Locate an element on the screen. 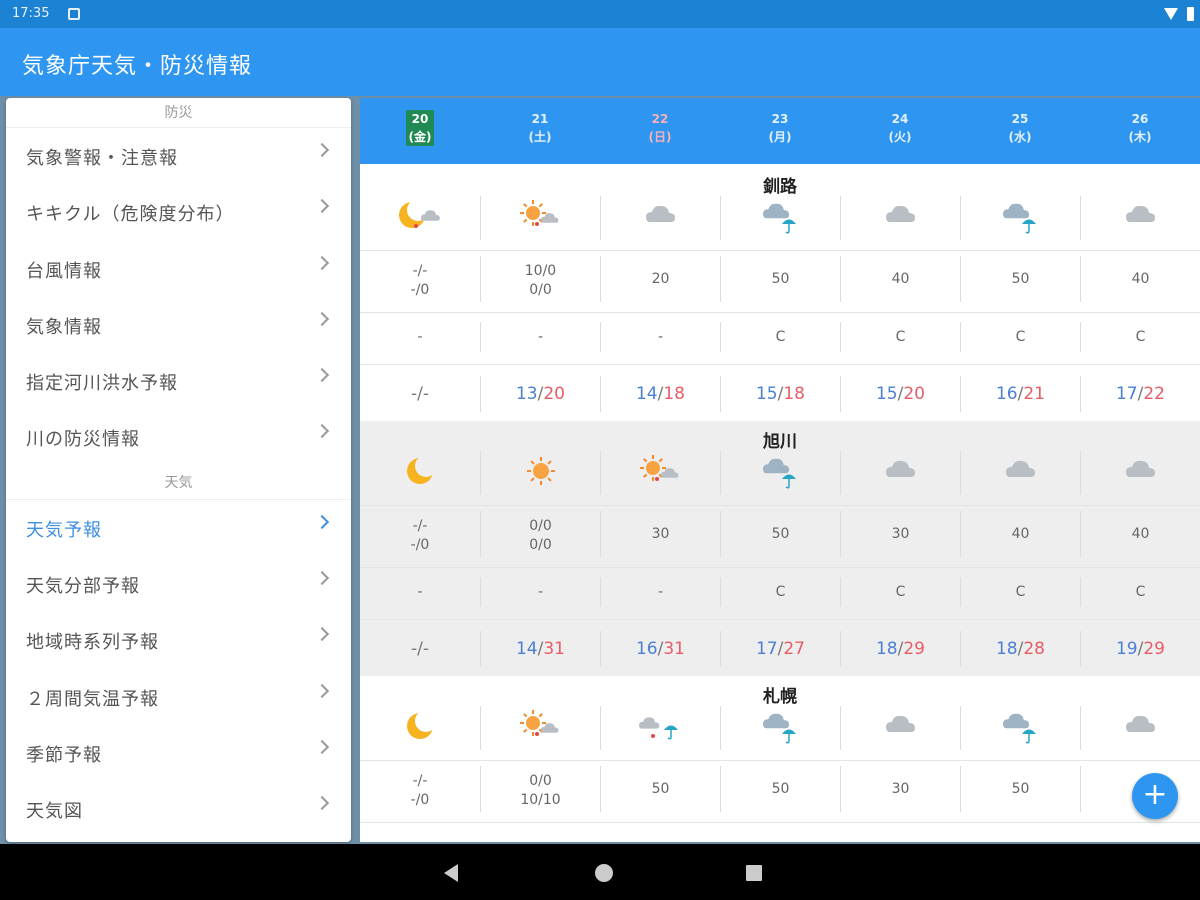 The width and height of the screenshot is (1200, 900). precipitation-row: -/- -/0 10/0 0/0 20 50 40 50 40 is located at coordinates (780, 279).